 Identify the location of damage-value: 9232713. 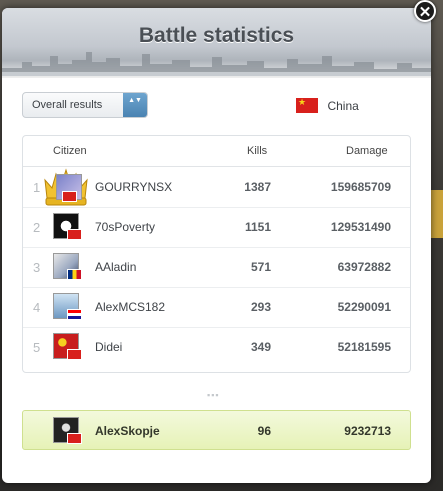
(367, 431).